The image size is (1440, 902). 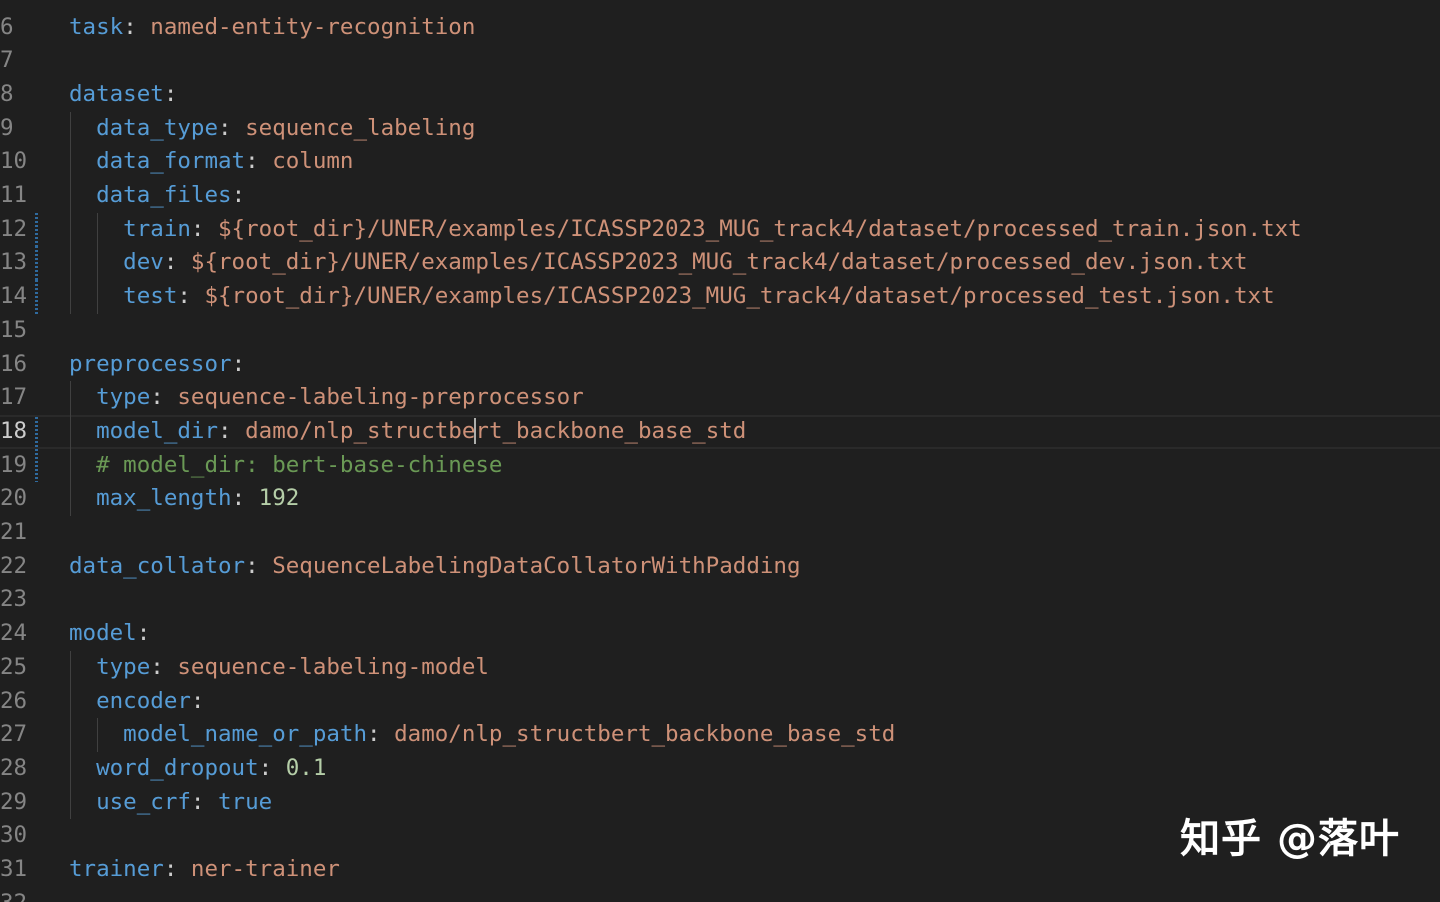 I want to click on code-token: word_dropout, so click(x=164, y=767).